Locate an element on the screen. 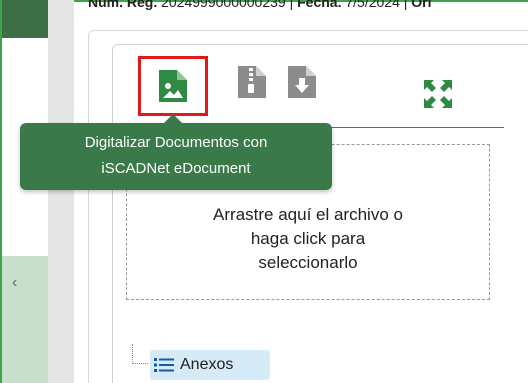 The height and width of the screenshot is (383, 528). tooltip-arrow is located at coordinates (173, 118).